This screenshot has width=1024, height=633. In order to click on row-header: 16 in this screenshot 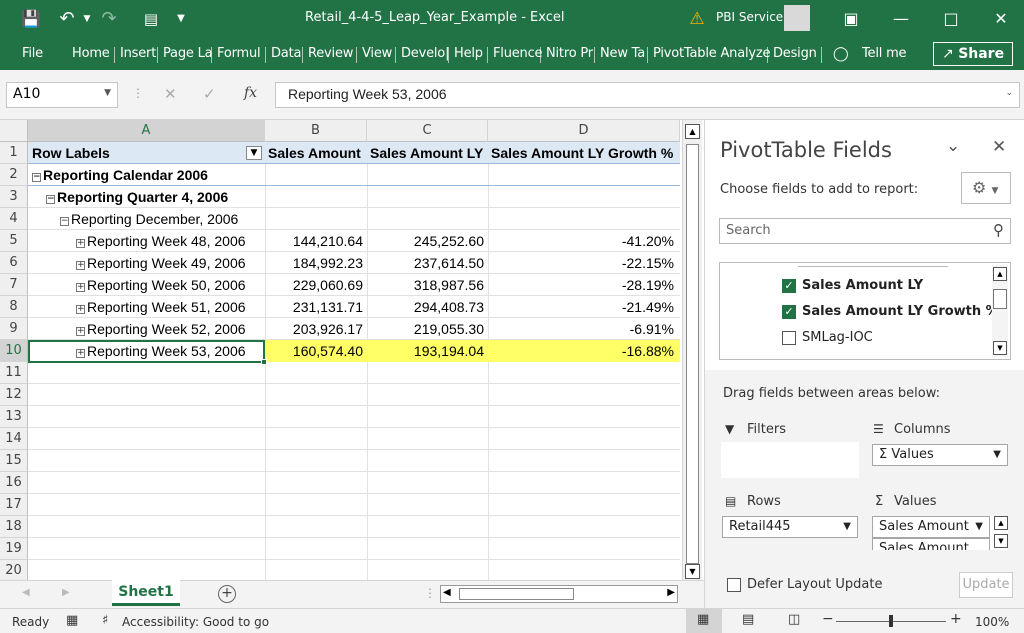, I will do `click(14, 483)`.